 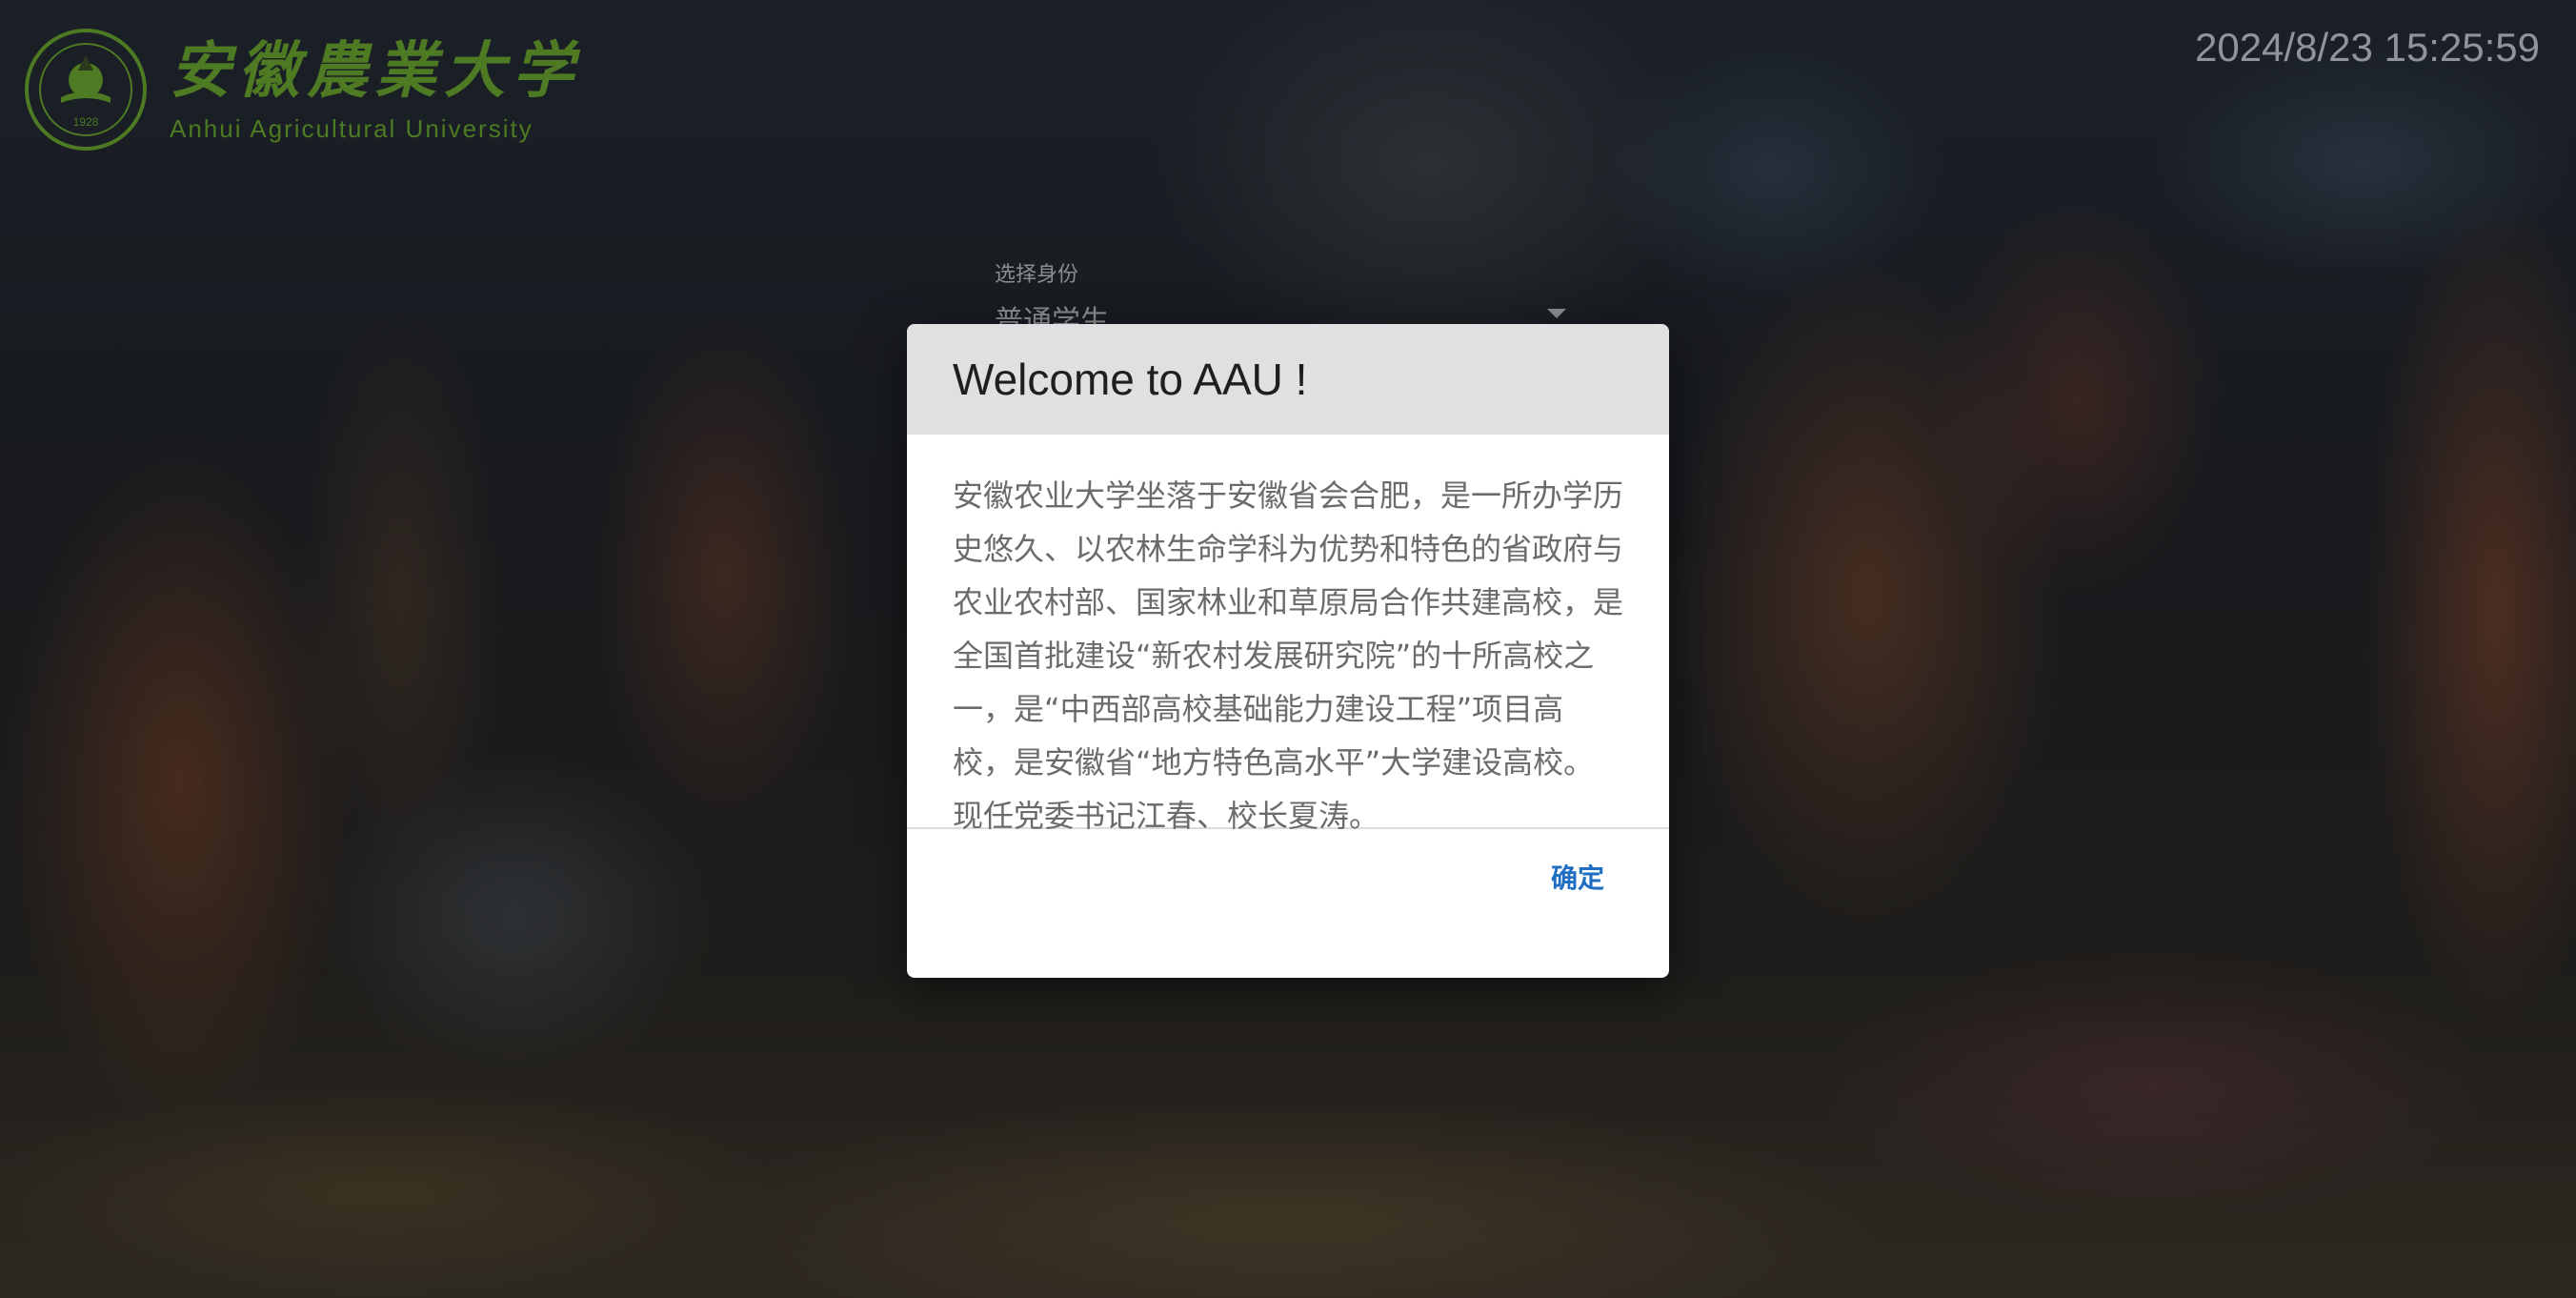 I want to click on caret-down-icon, so click(x=1557, y=313).